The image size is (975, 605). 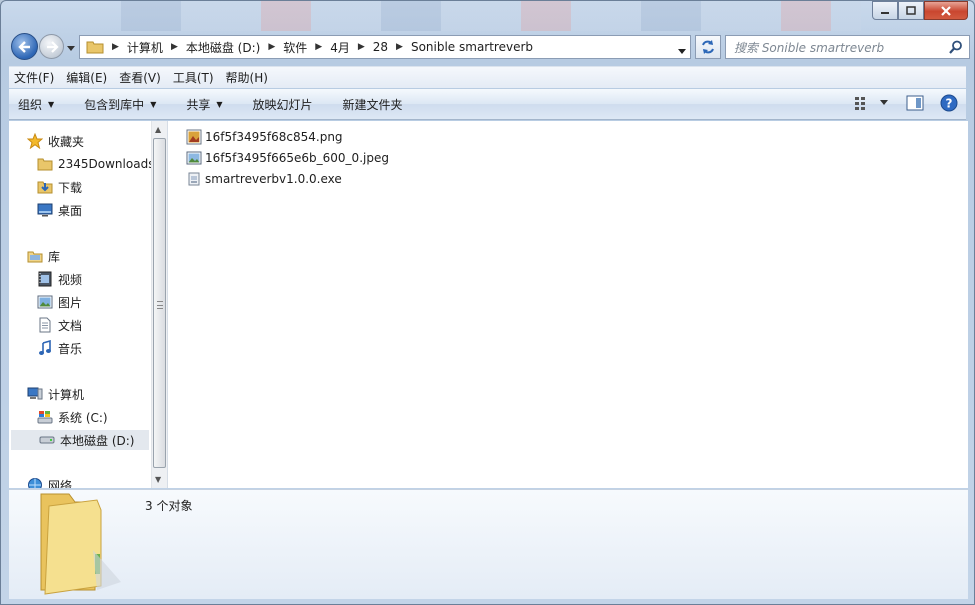 I want to click on nav-network: 网络, so click(x=49, y=481).